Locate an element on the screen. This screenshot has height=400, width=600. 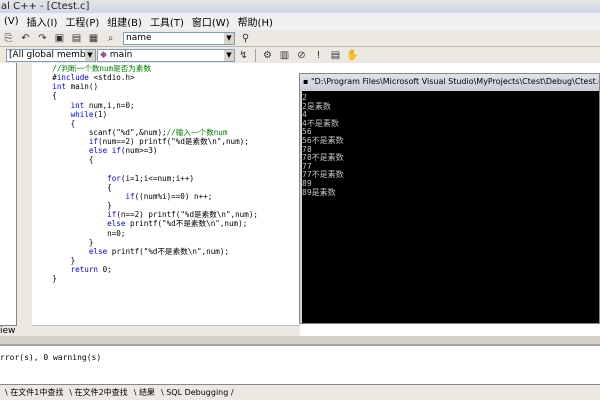
go-icon: ▤ is located at coordinates (335, 55).